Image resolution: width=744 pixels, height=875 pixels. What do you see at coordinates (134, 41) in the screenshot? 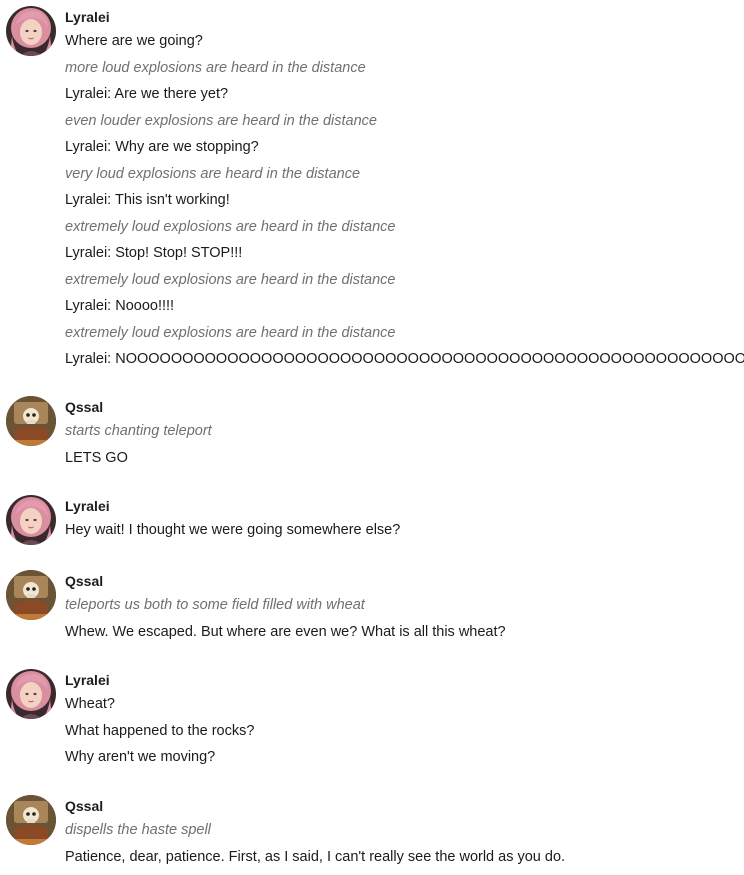
I see `message-line: Where are we going?` at bounding box center [134, 41].